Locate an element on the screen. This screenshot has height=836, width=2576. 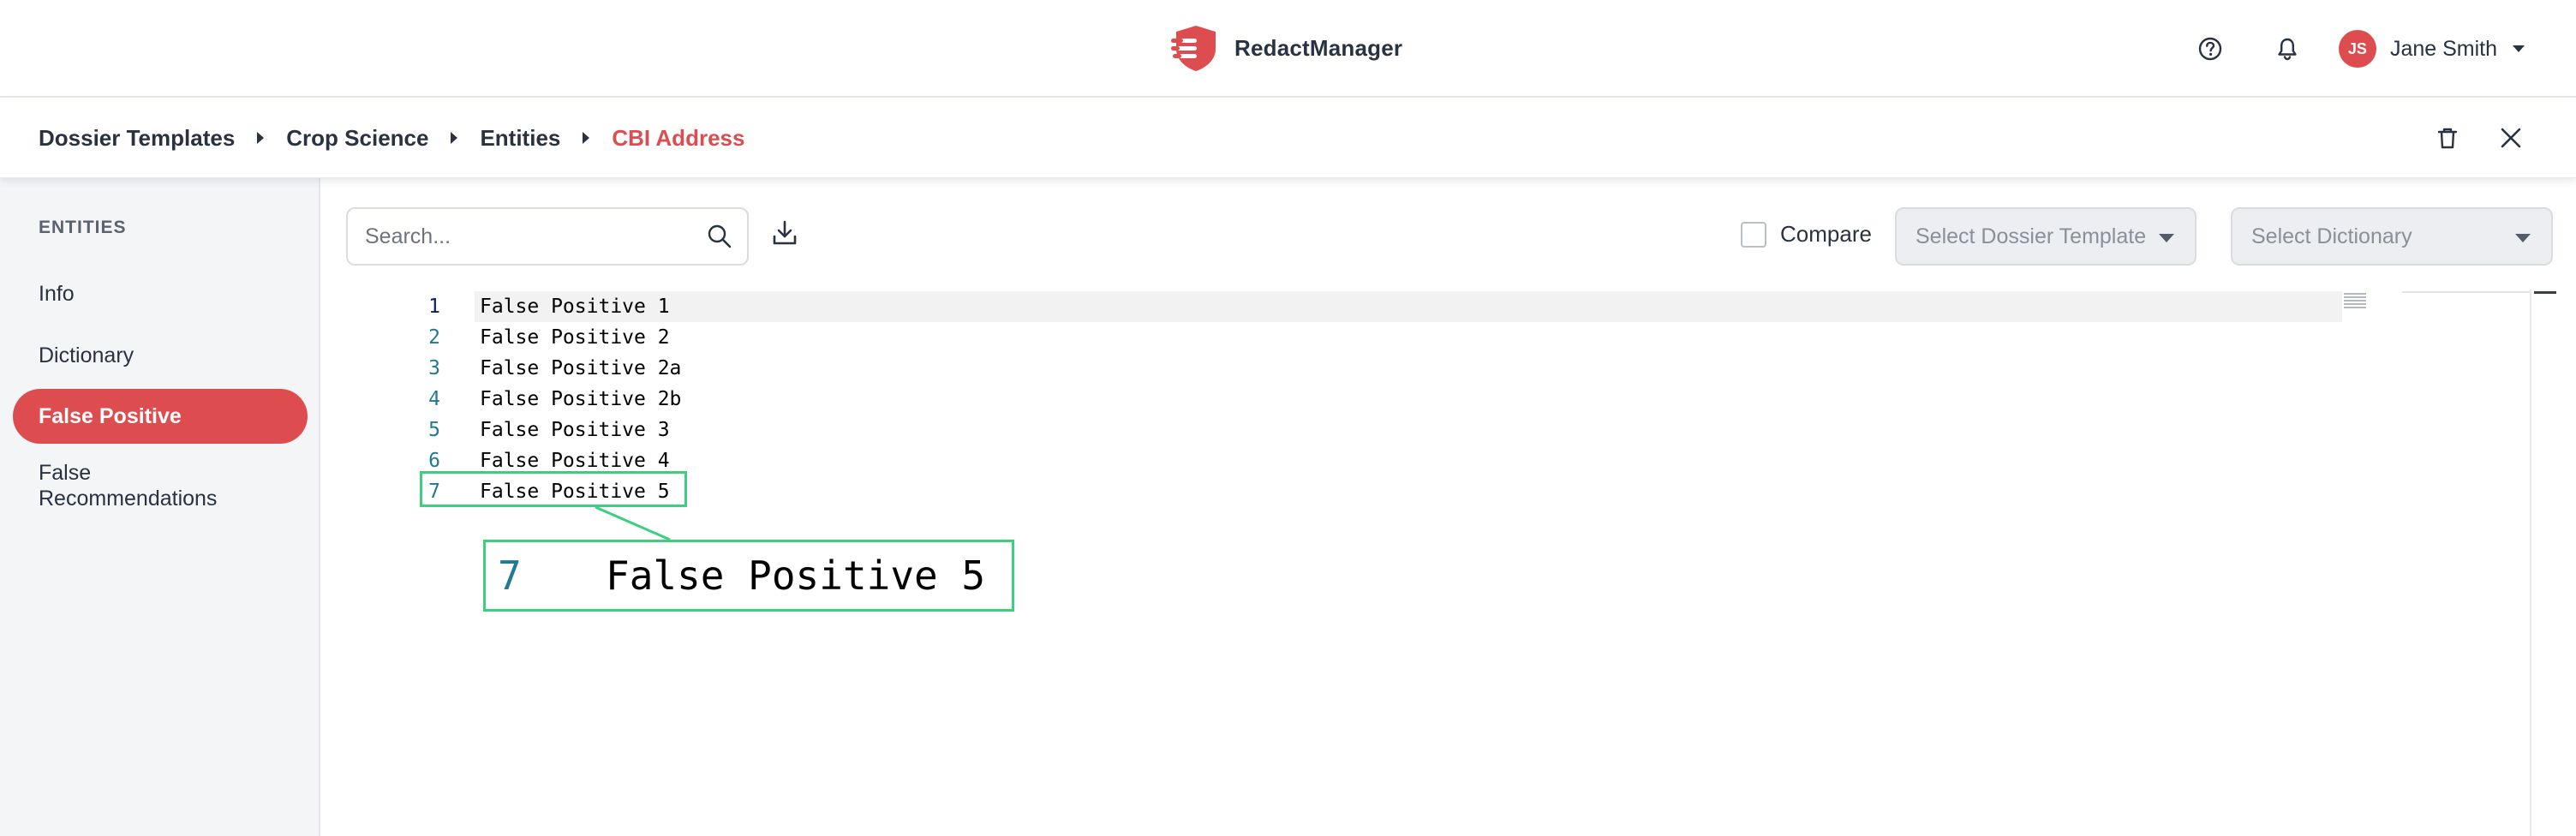
compare-label: Compare is located at coordinates (1826, 234).